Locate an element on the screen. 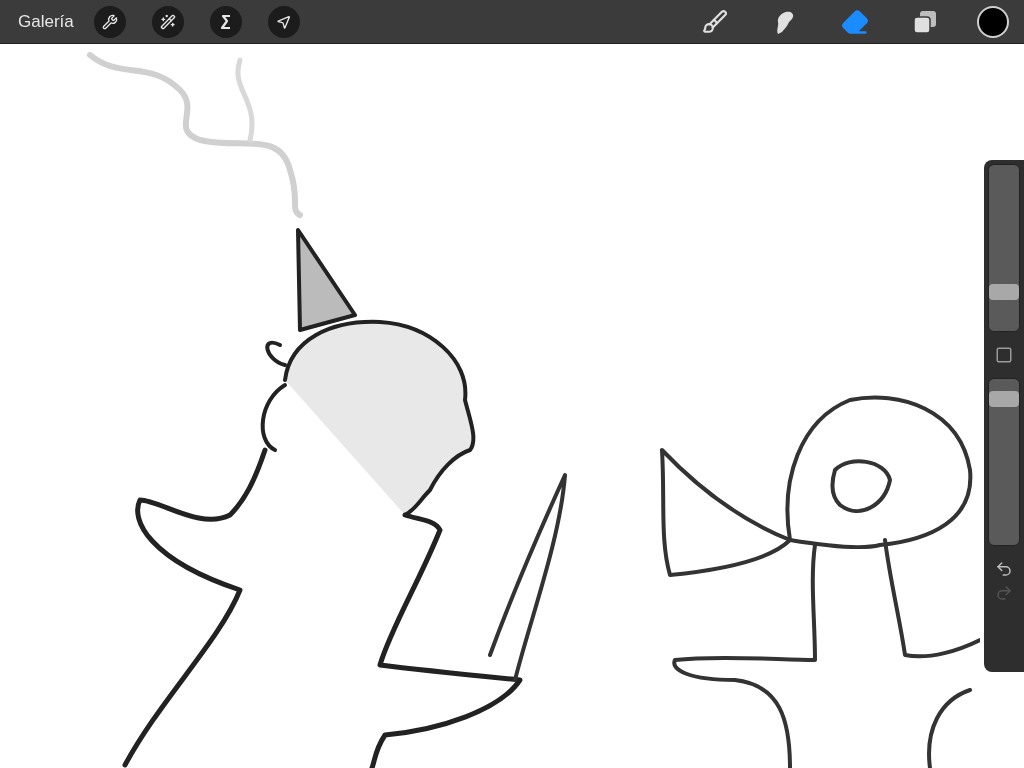 The image size is (1024, 768). magic-wand-icon is located at coordinates (167, 21).